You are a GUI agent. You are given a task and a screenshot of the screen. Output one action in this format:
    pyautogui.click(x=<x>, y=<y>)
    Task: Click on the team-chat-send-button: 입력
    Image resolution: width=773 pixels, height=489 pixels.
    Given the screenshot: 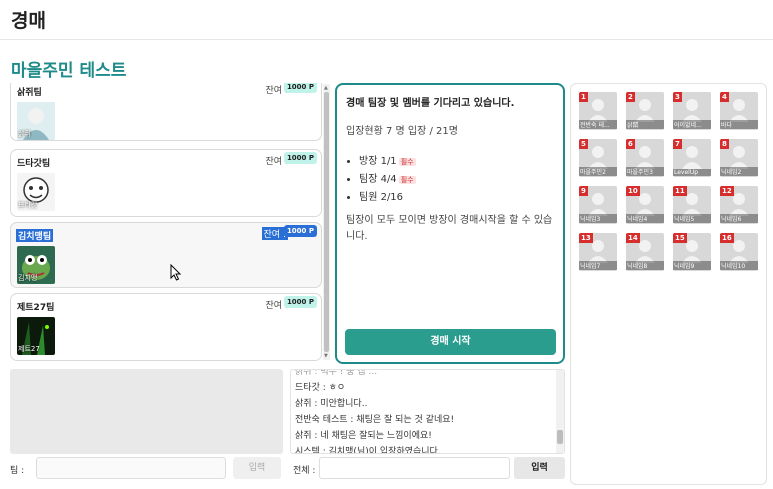 What is the action you would take?
    pyautogui.click(x=257, y=468)
    